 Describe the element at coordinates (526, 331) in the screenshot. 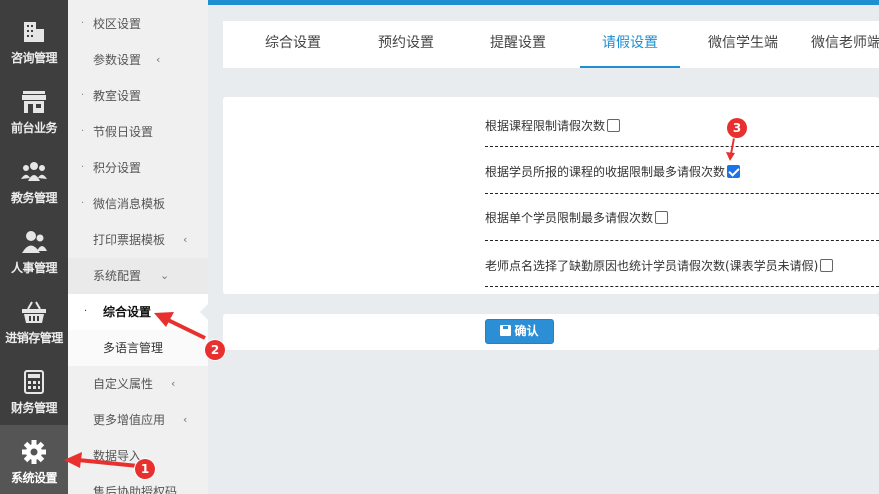

I see `confirm-label: 确认` at that location.